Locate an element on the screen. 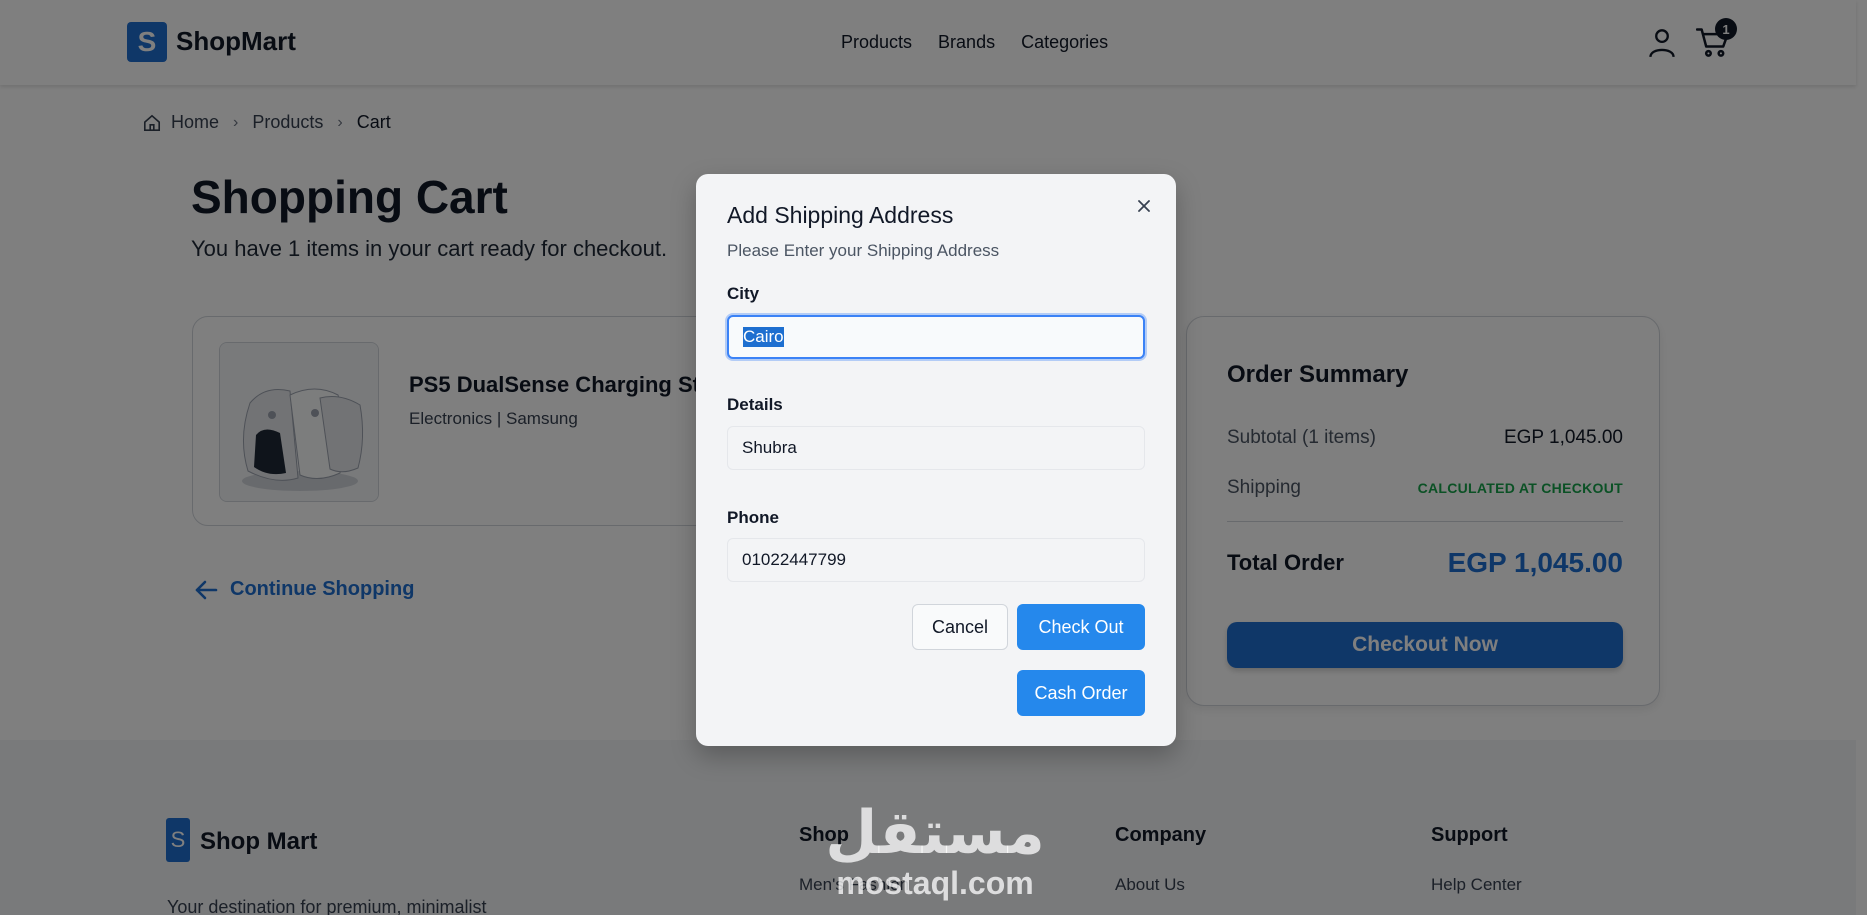 The width and height of the screenshot is (1867, 915). city-label: City is located at coordinates (743, 293).